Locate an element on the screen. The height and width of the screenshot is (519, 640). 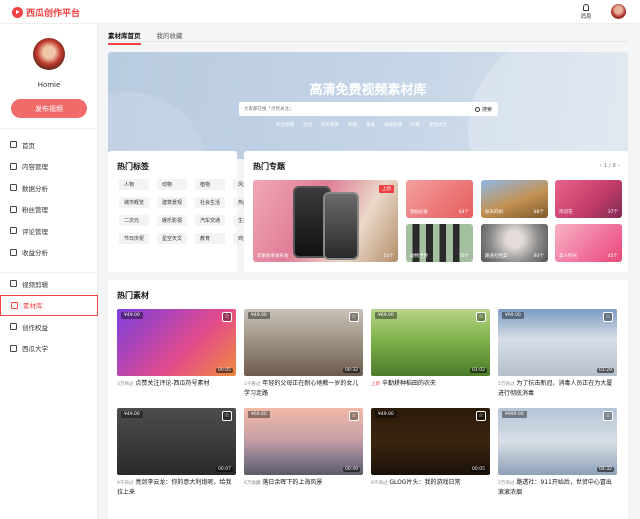
hot-search-word: 悬疑惊魂 is located at coordinates (393, 125).